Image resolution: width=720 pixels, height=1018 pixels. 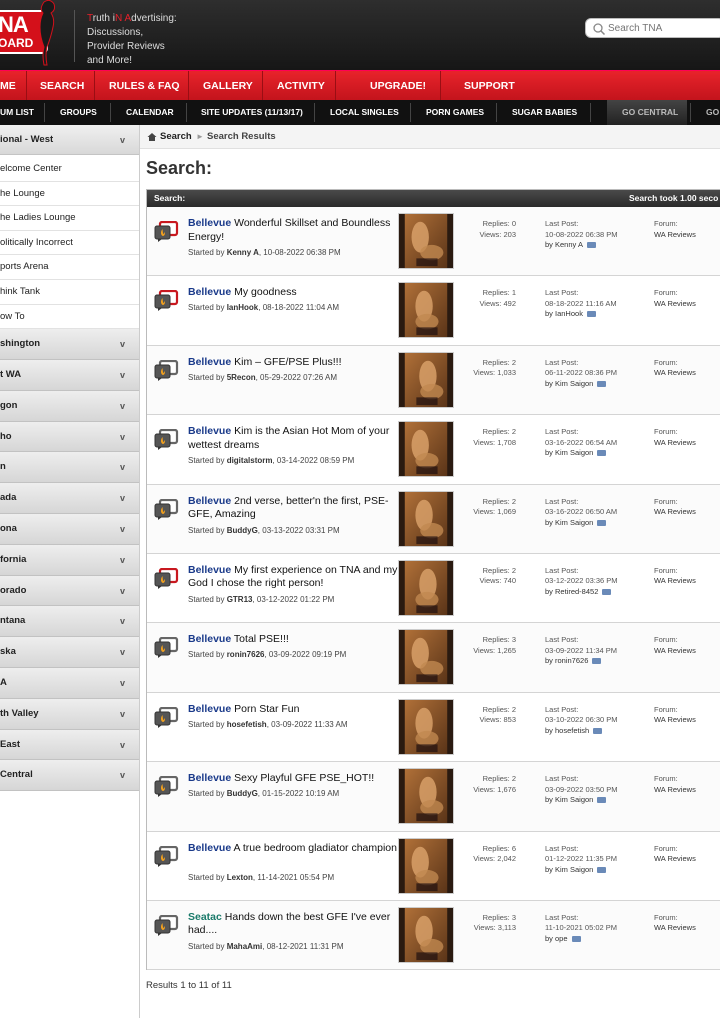 What do you see at coordinates (243, 307) in the screenshot?
I see `thread-author: IanHook` at bounding box center [243, 307].